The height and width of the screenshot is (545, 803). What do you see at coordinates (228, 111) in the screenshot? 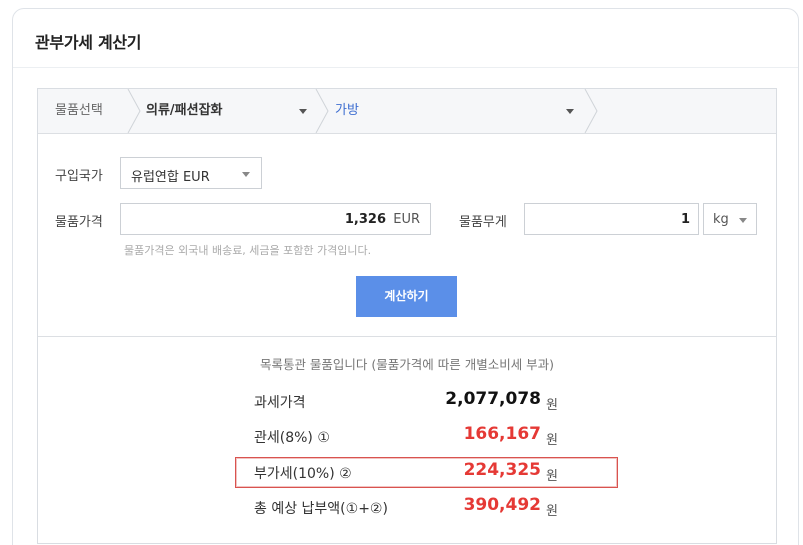
I see `category-level1-dropdown: 의류/패션잡화` at bounding box center [228, 111].